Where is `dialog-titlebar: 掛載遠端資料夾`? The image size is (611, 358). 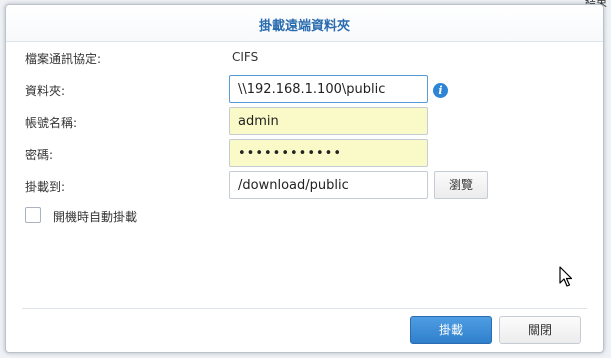 dialog-titlebar: 掛載遠端資料夾 is located at coordinates (304, 23).